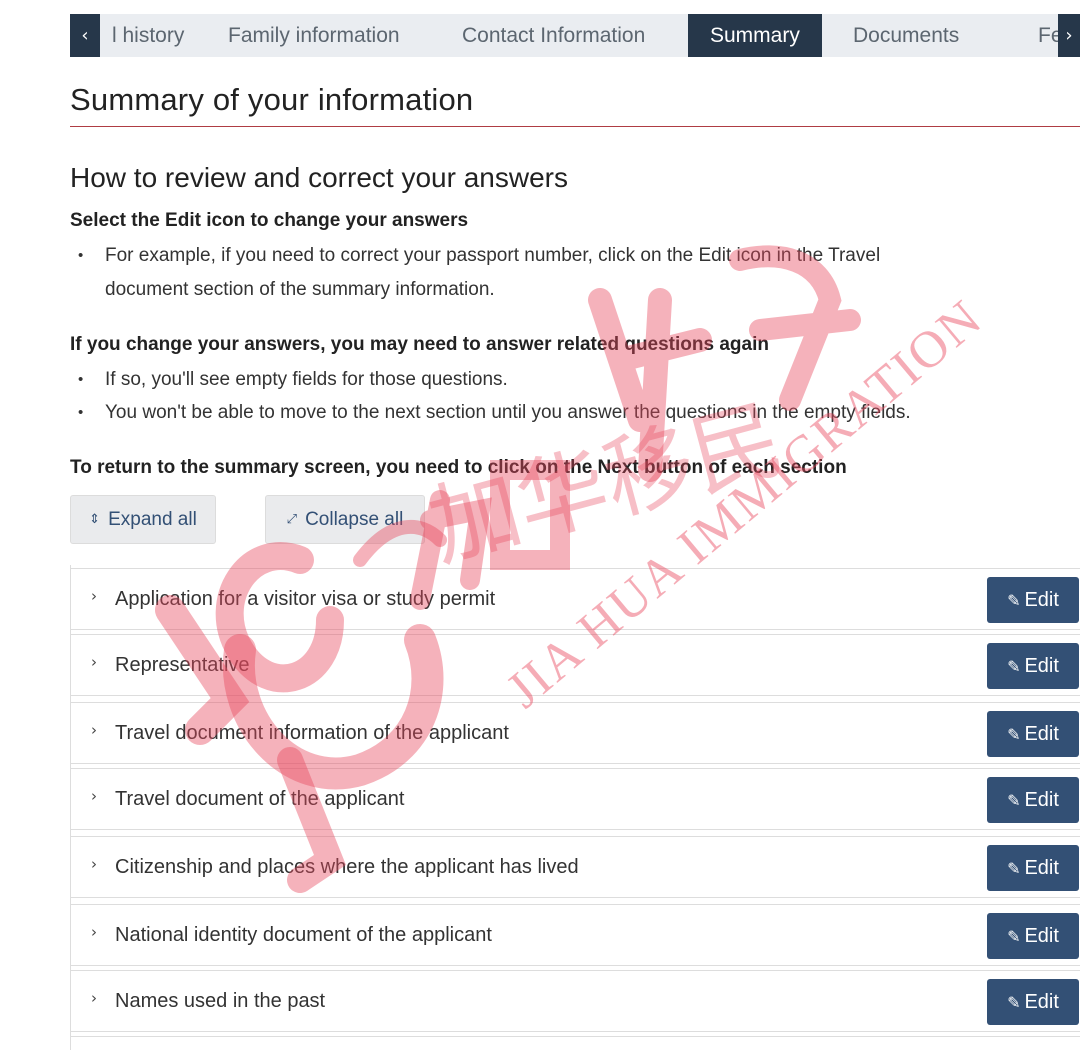 The height and width of the screenshot is (1050, 1080). I want to click on expand-arrows-icon: ⇕, so click(95, 519).